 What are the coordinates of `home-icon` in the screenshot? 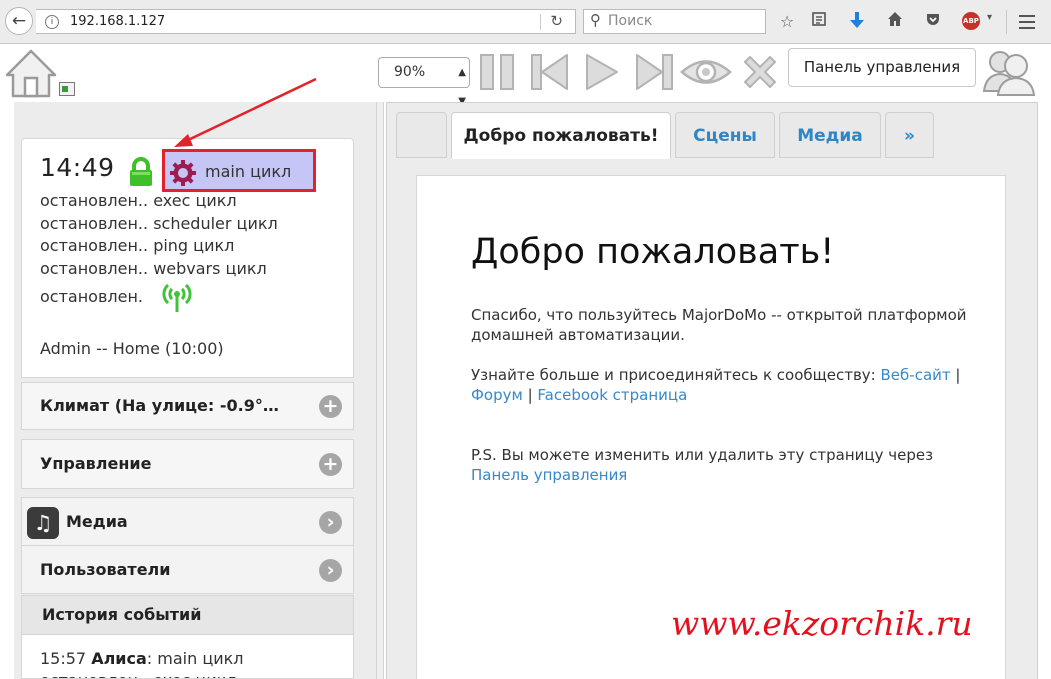 It's located at (31, 75).